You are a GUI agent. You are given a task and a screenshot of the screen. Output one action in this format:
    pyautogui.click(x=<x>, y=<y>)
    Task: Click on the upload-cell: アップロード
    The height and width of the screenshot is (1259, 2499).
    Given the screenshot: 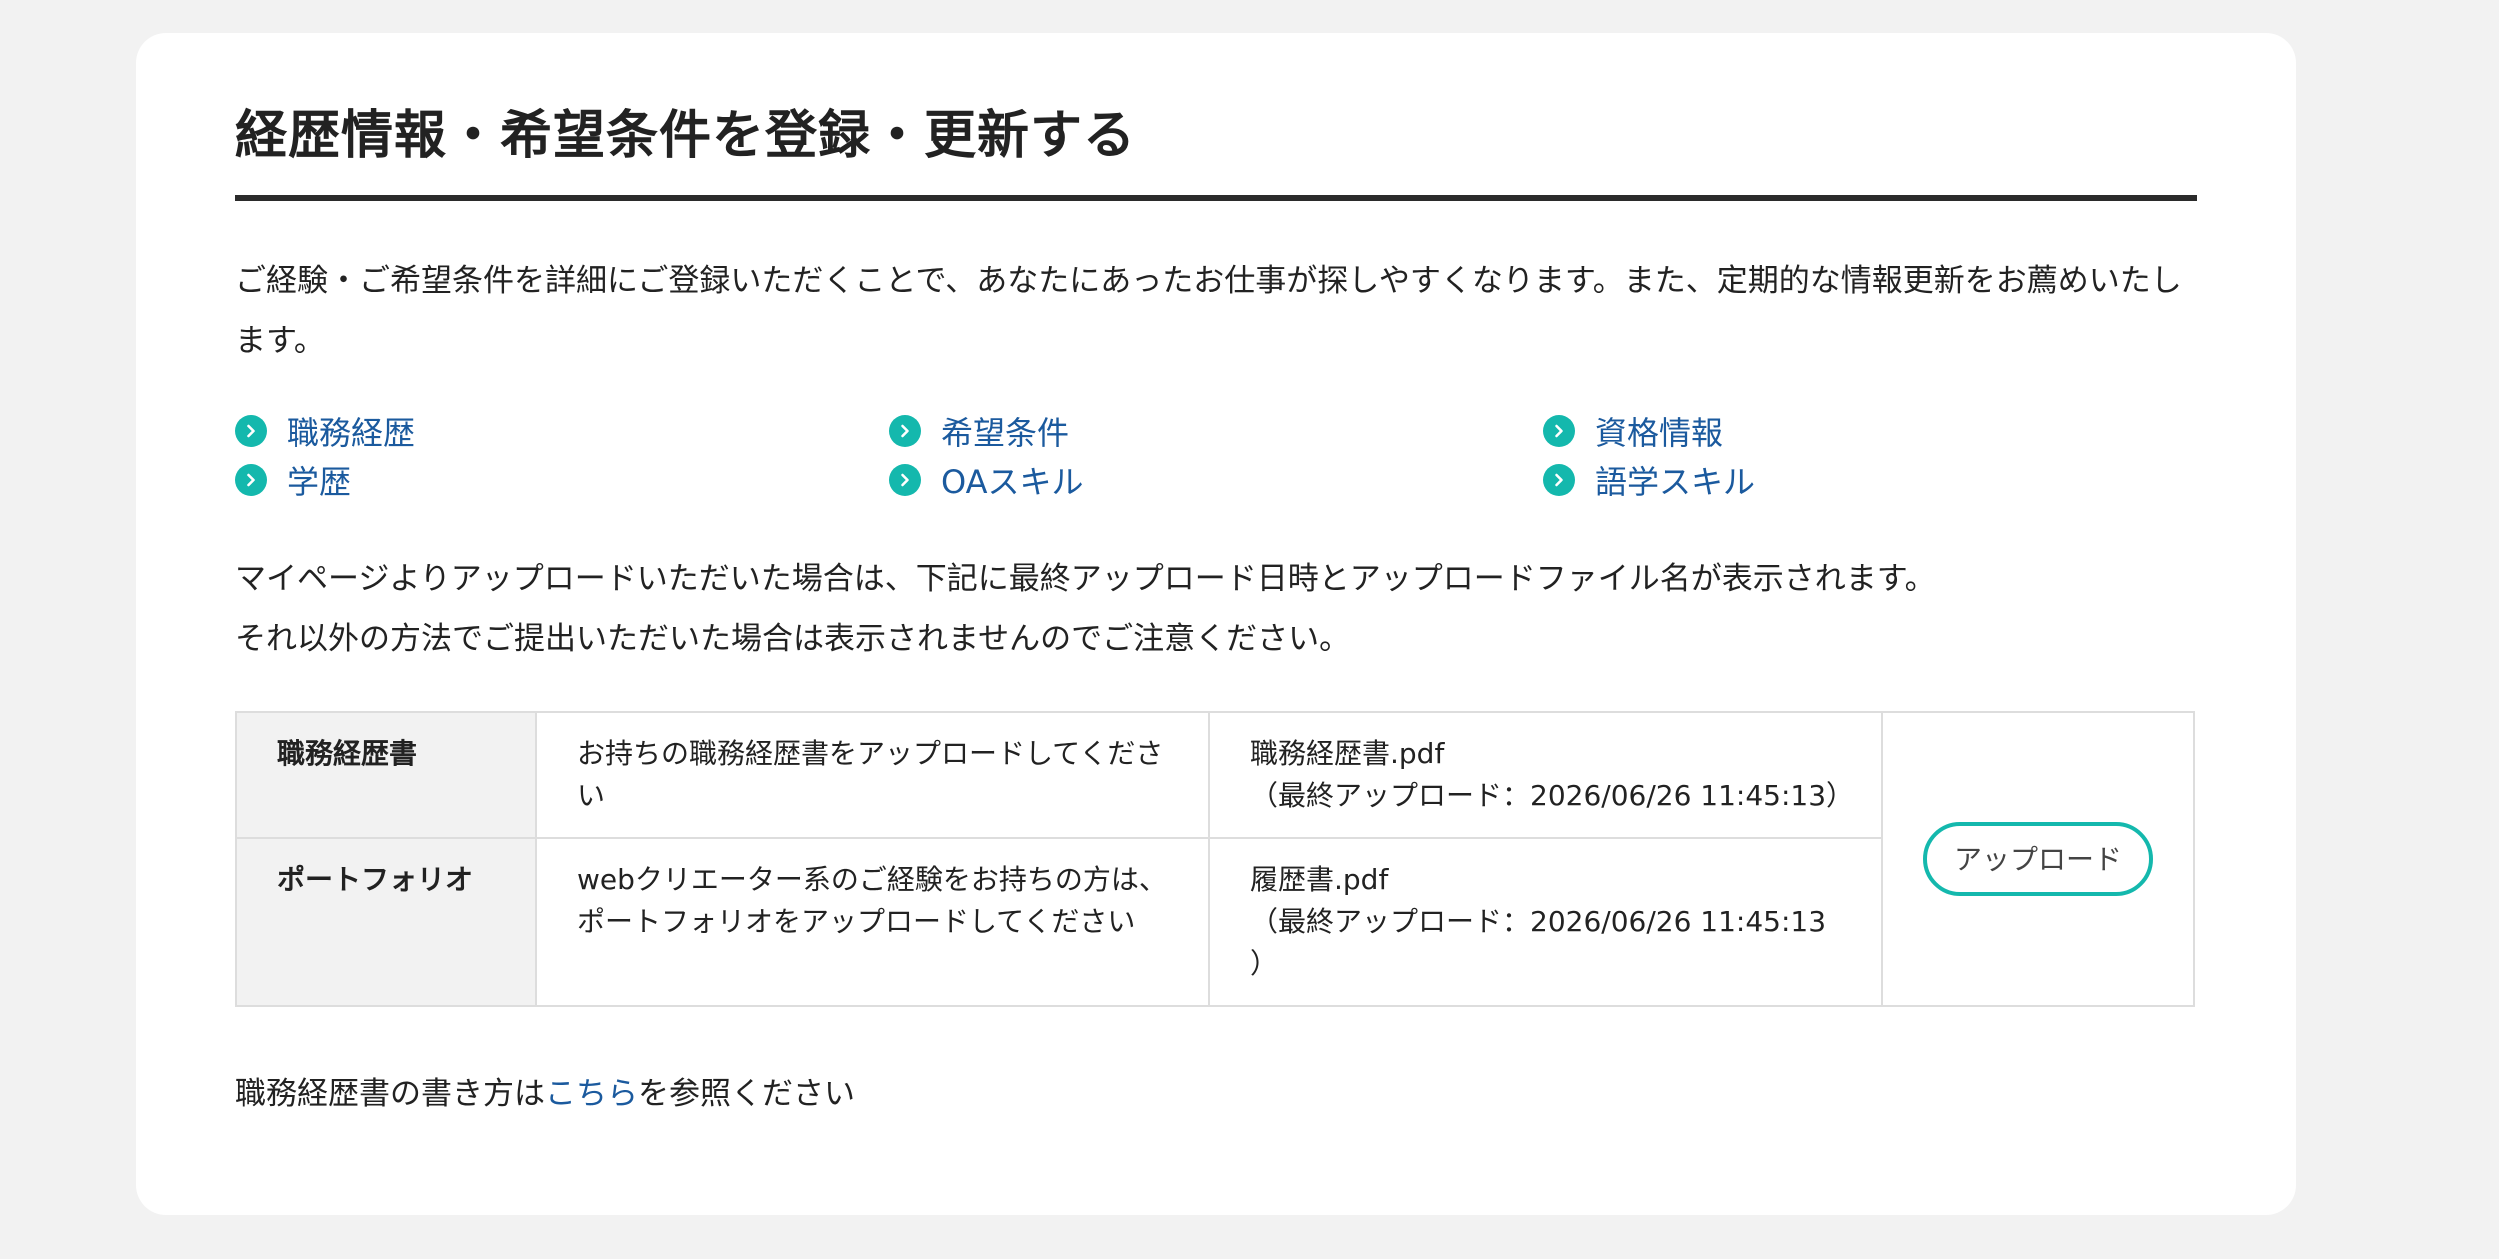 What is the action you would take?
    pyautogui.click(x=2038, y=859)
    